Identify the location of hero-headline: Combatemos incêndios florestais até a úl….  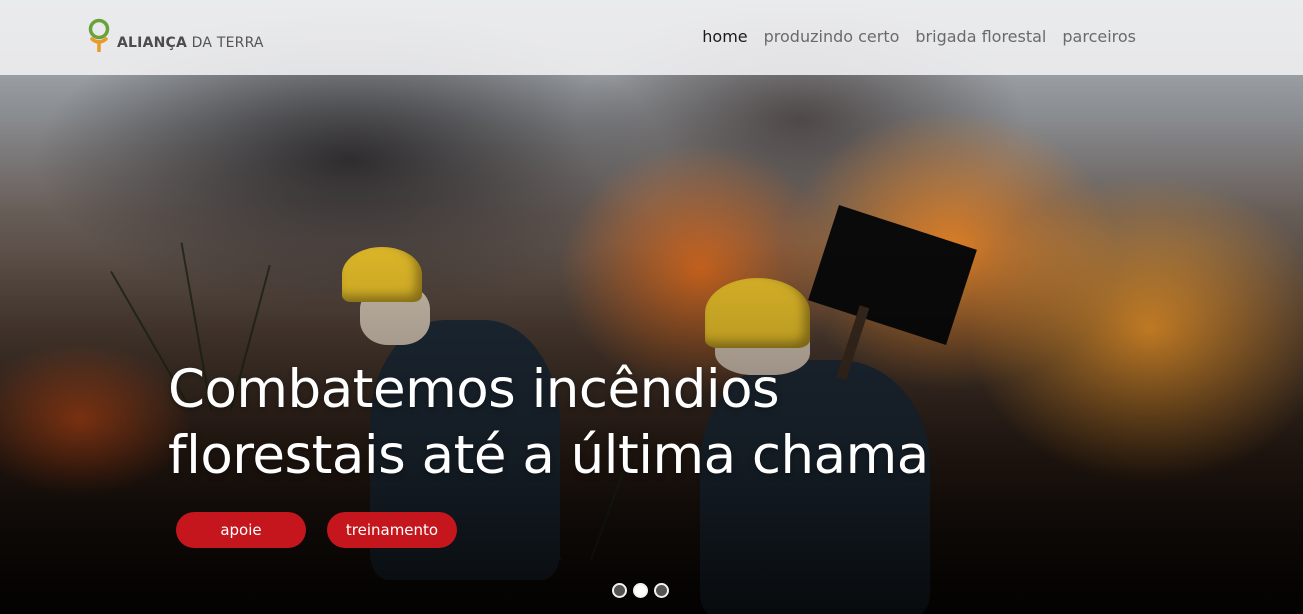
(548, 423).